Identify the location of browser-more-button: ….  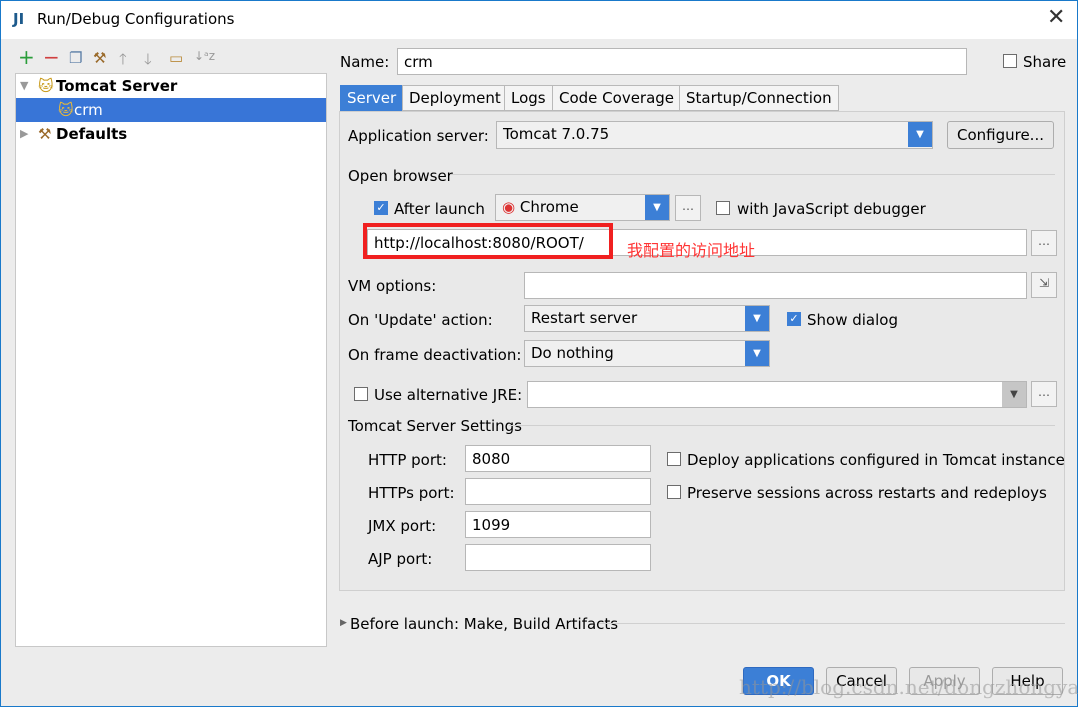
(688, 208).